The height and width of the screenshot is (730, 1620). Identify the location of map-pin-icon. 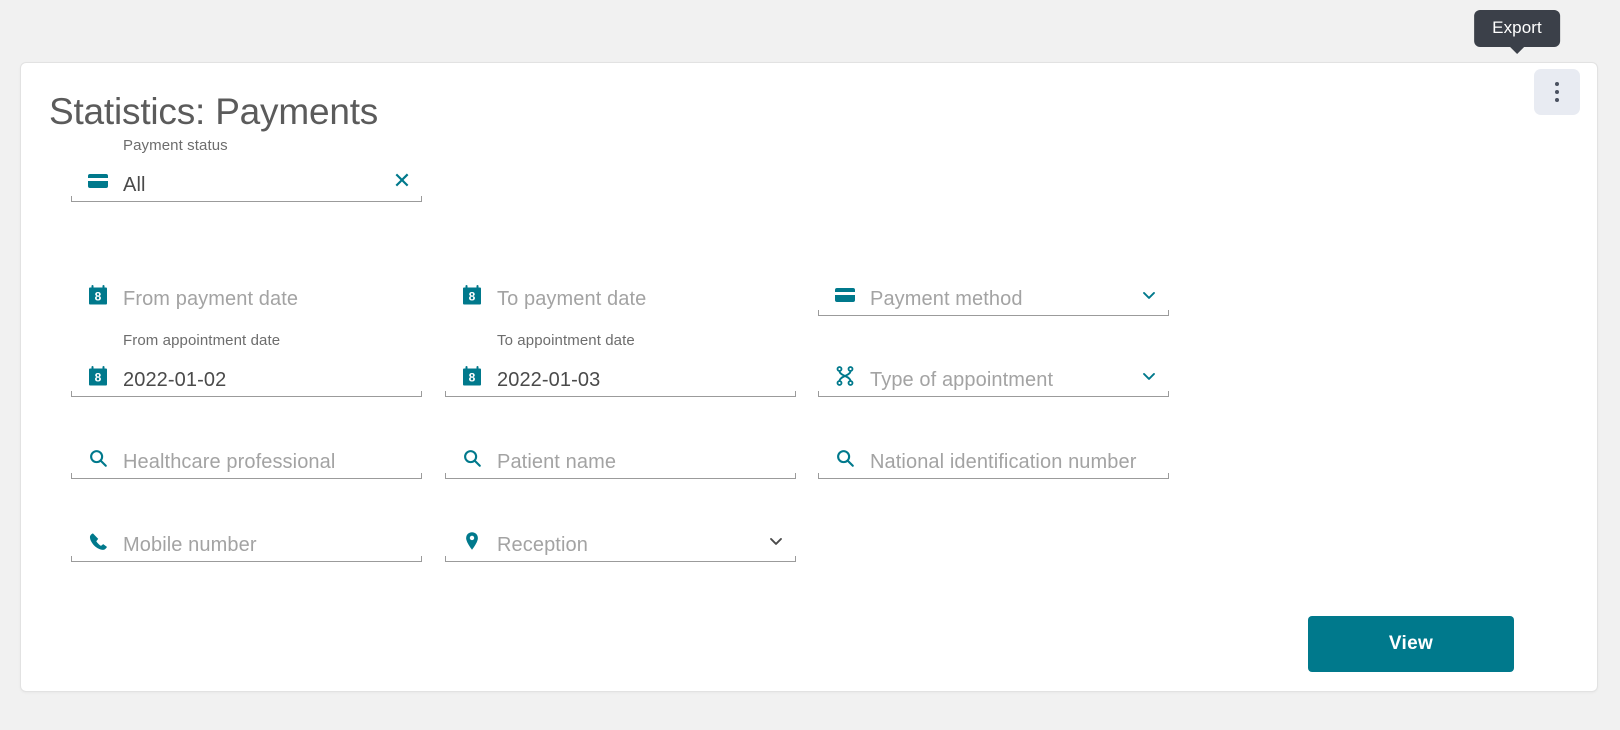
(472, 541).